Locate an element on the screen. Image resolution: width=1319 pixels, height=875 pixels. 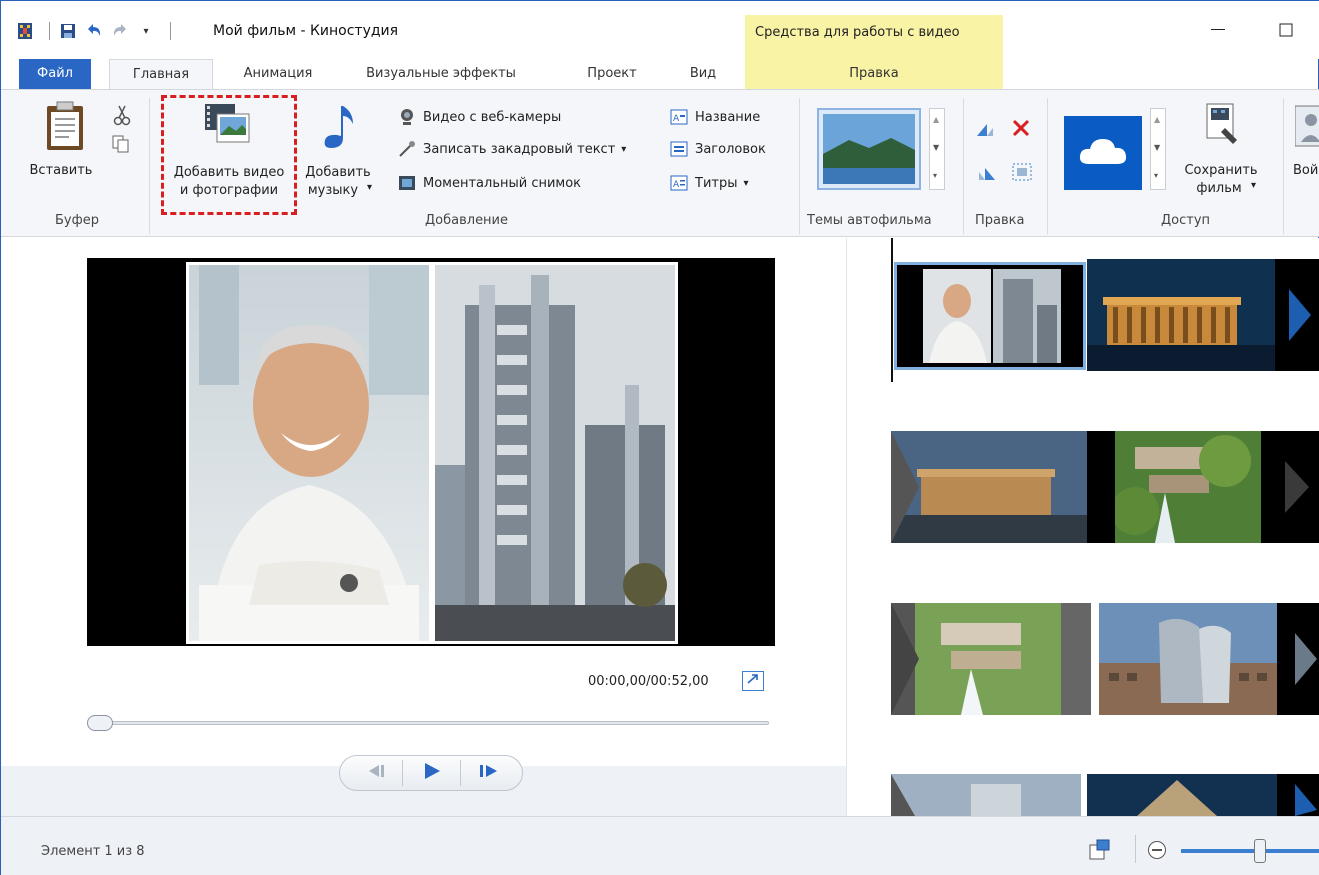
onedrive-share-button is located at coordinates (1103, 153).